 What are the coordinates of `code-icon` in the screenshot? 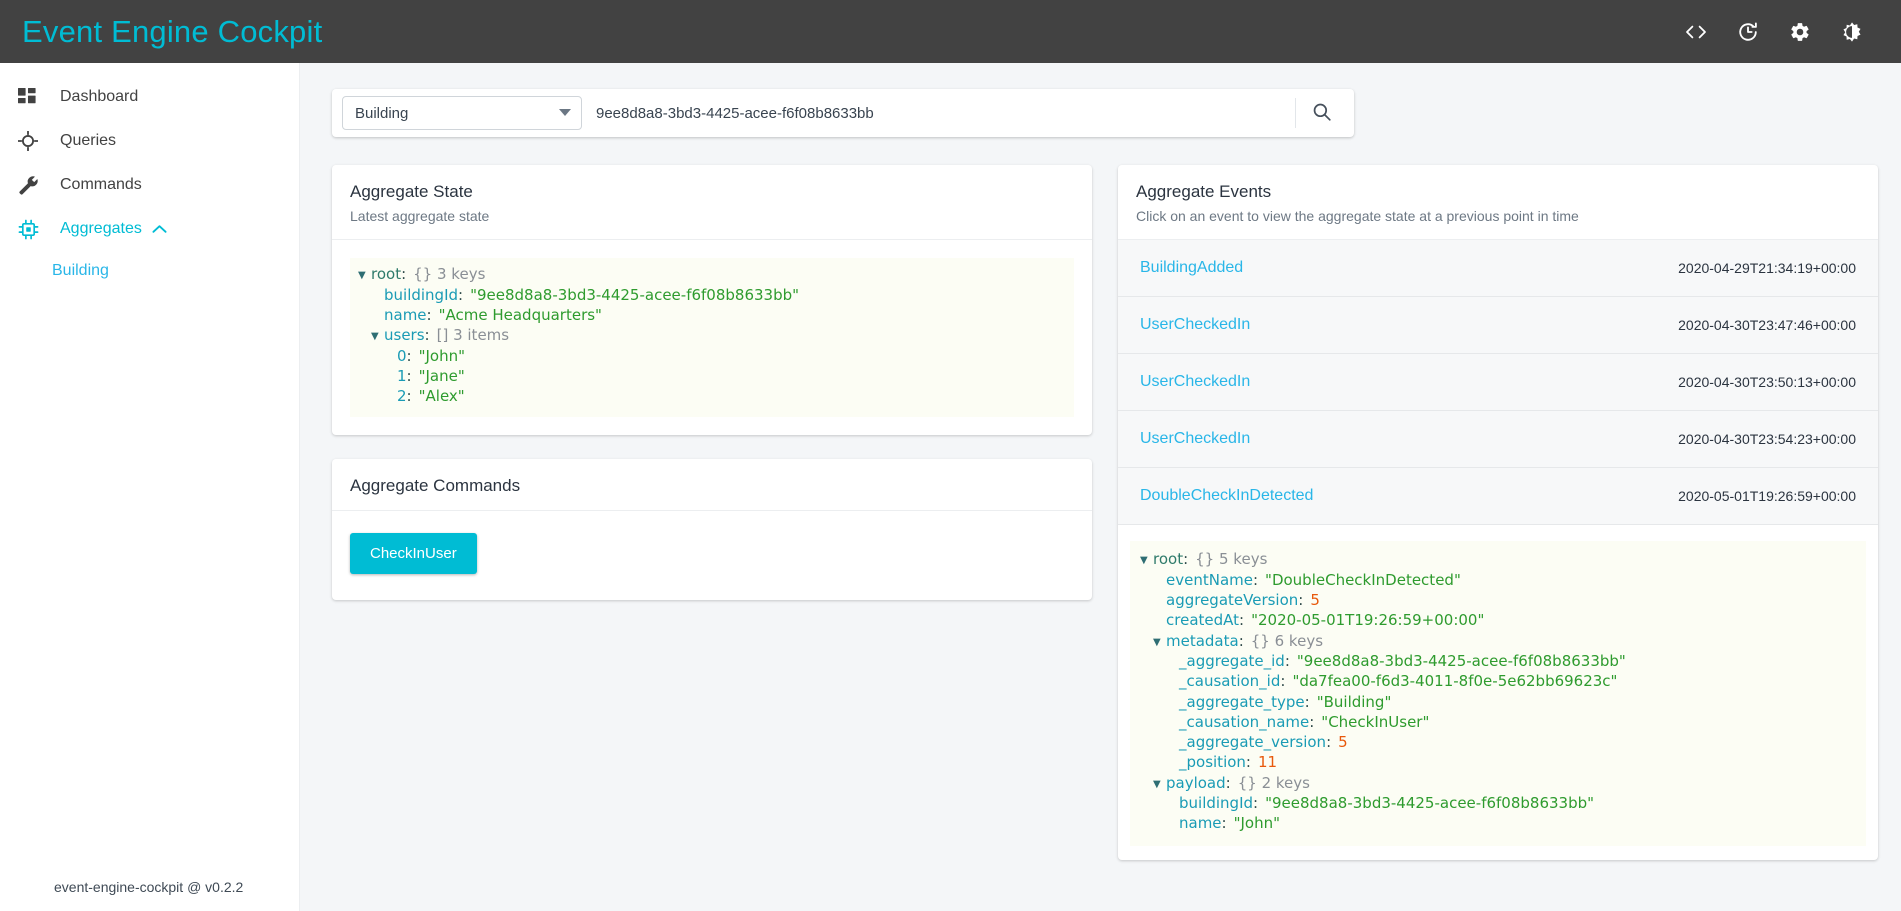 It's located at (1696, 32).